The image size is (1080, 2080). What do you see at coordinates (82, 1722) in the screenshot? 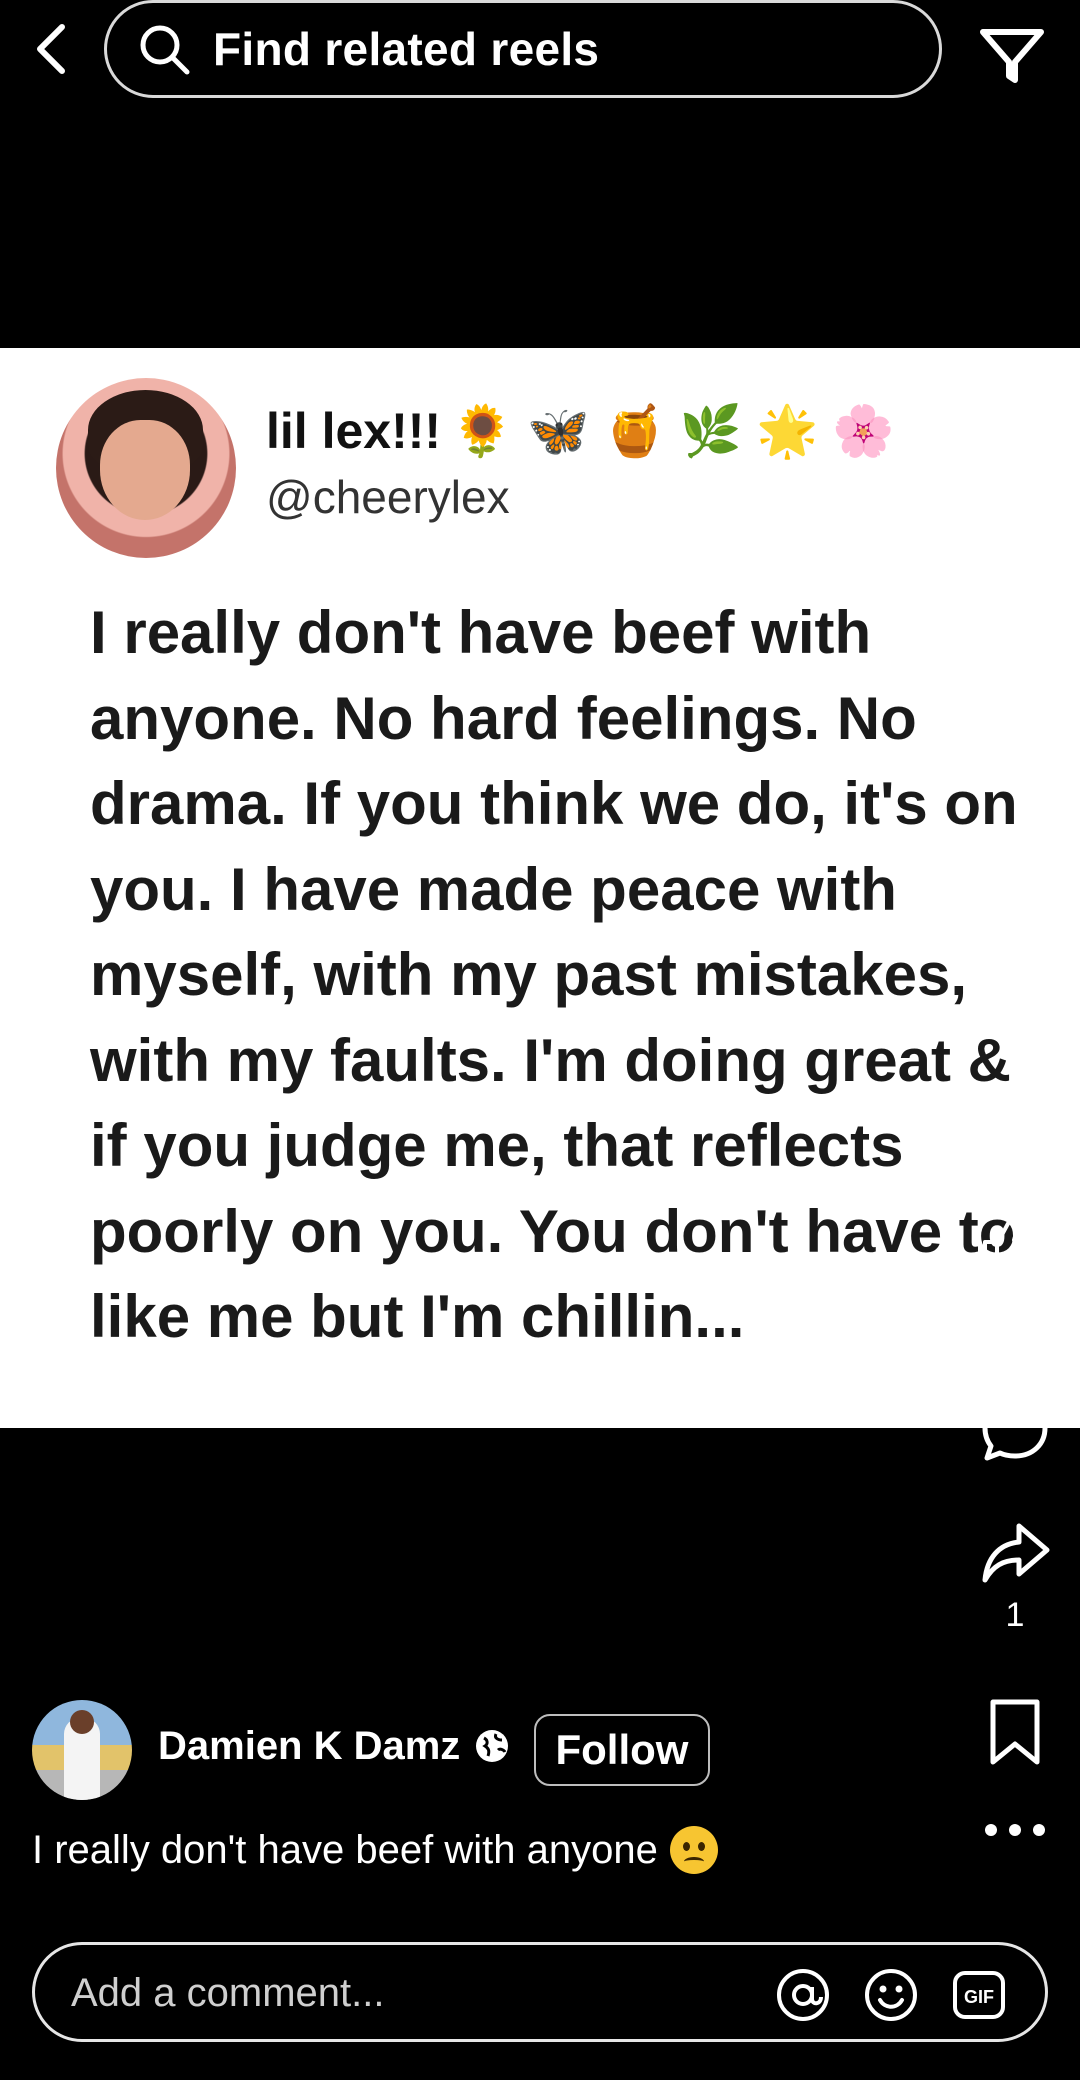
I see `avatar-head` at bounding box center [82, 1722].